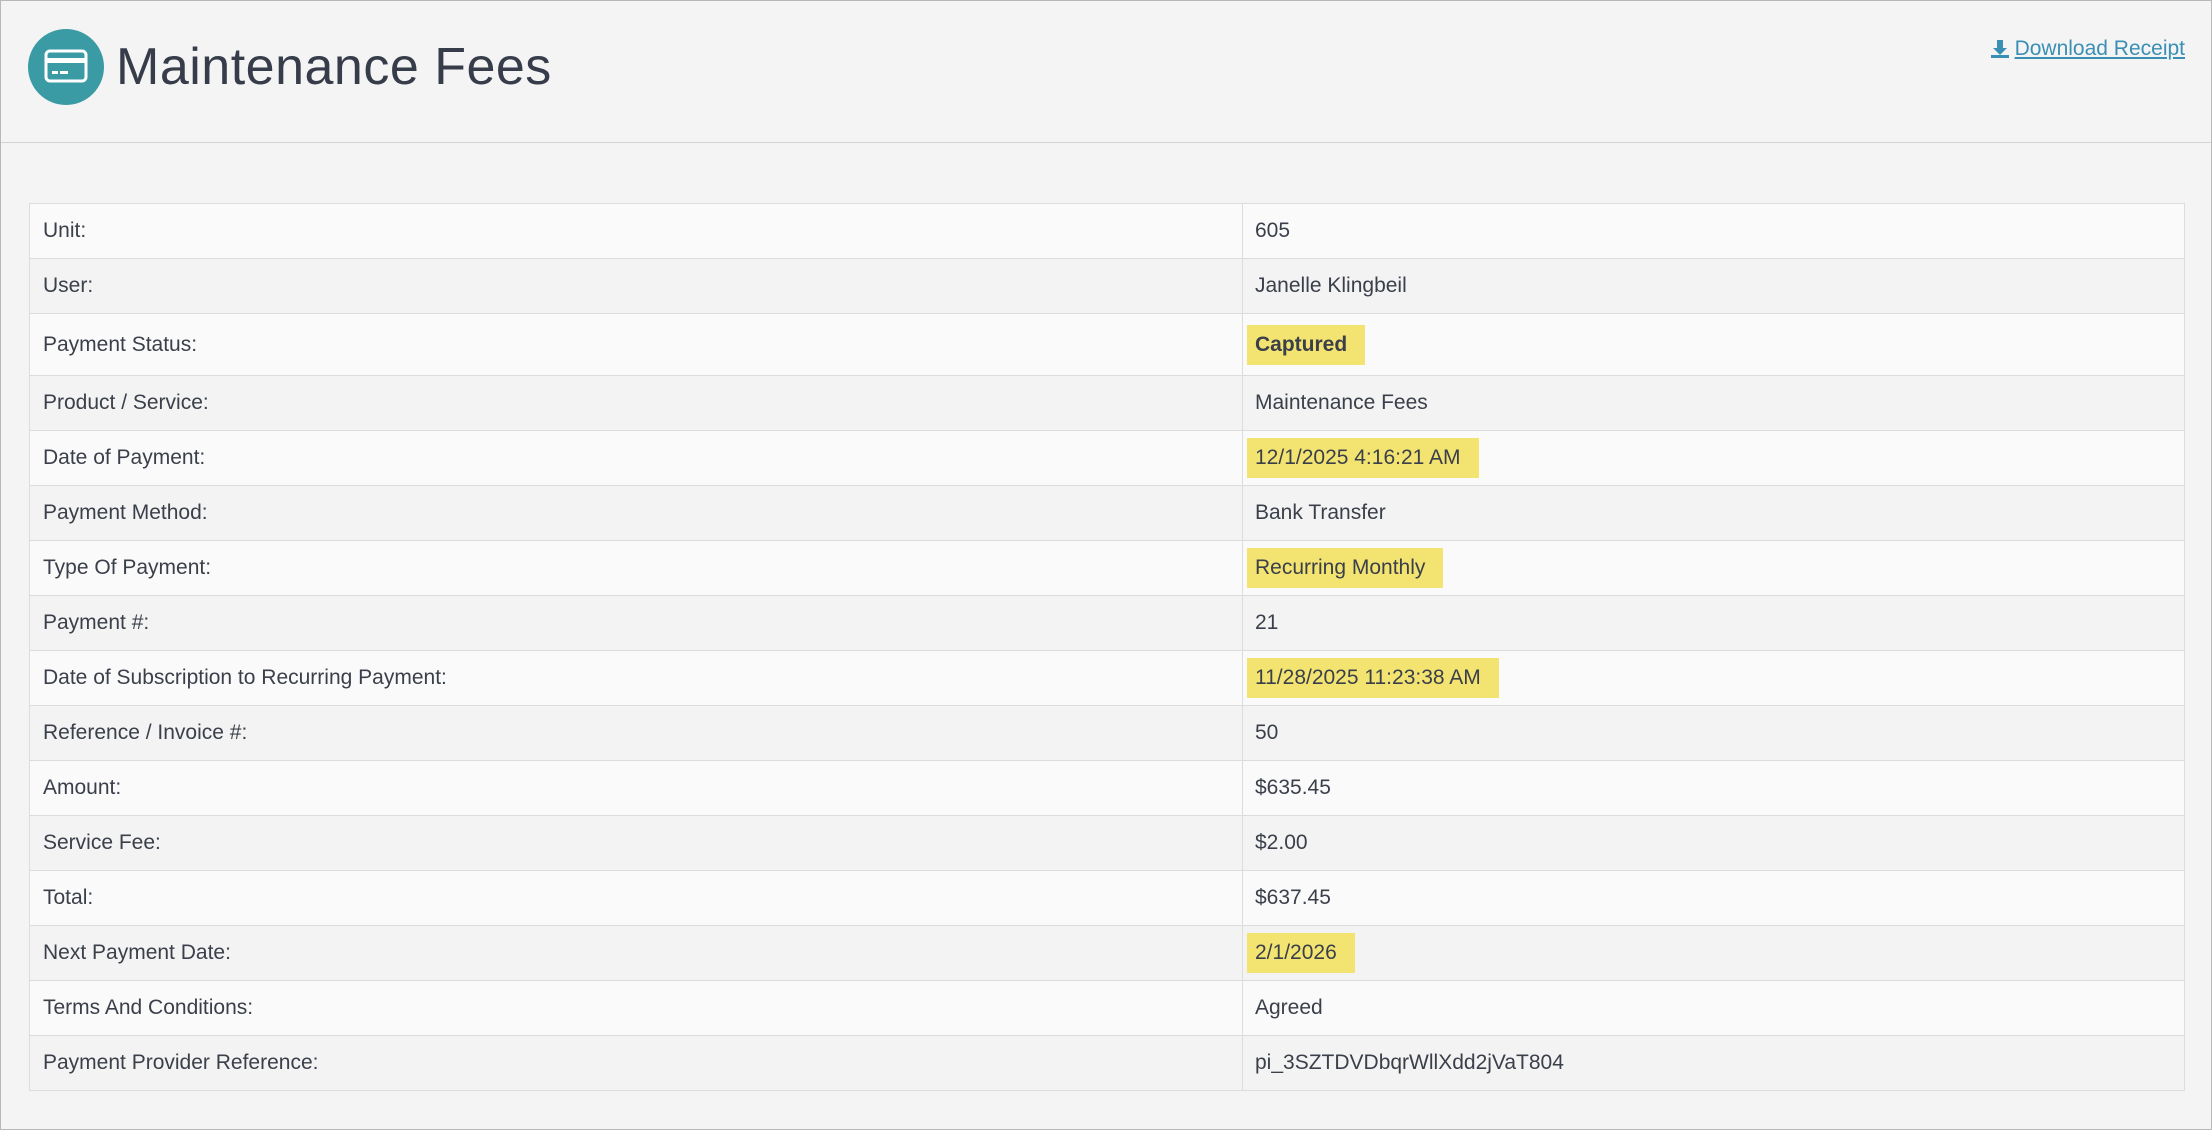 The image size is (2212, 1130). What do you see at coordinates (1713, 231) in the screenshot?
I see `row-value: 605` at bounding box center [1713, 231].